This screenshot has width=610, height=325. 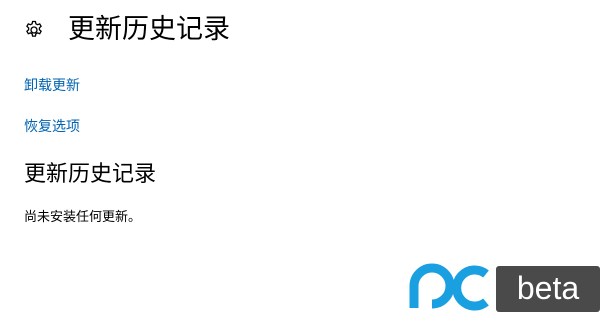 What do you see at coordinates (502, 288) in the screenshot?
I see `pcbeta-logo: beta` at bounding box center [502, 288].